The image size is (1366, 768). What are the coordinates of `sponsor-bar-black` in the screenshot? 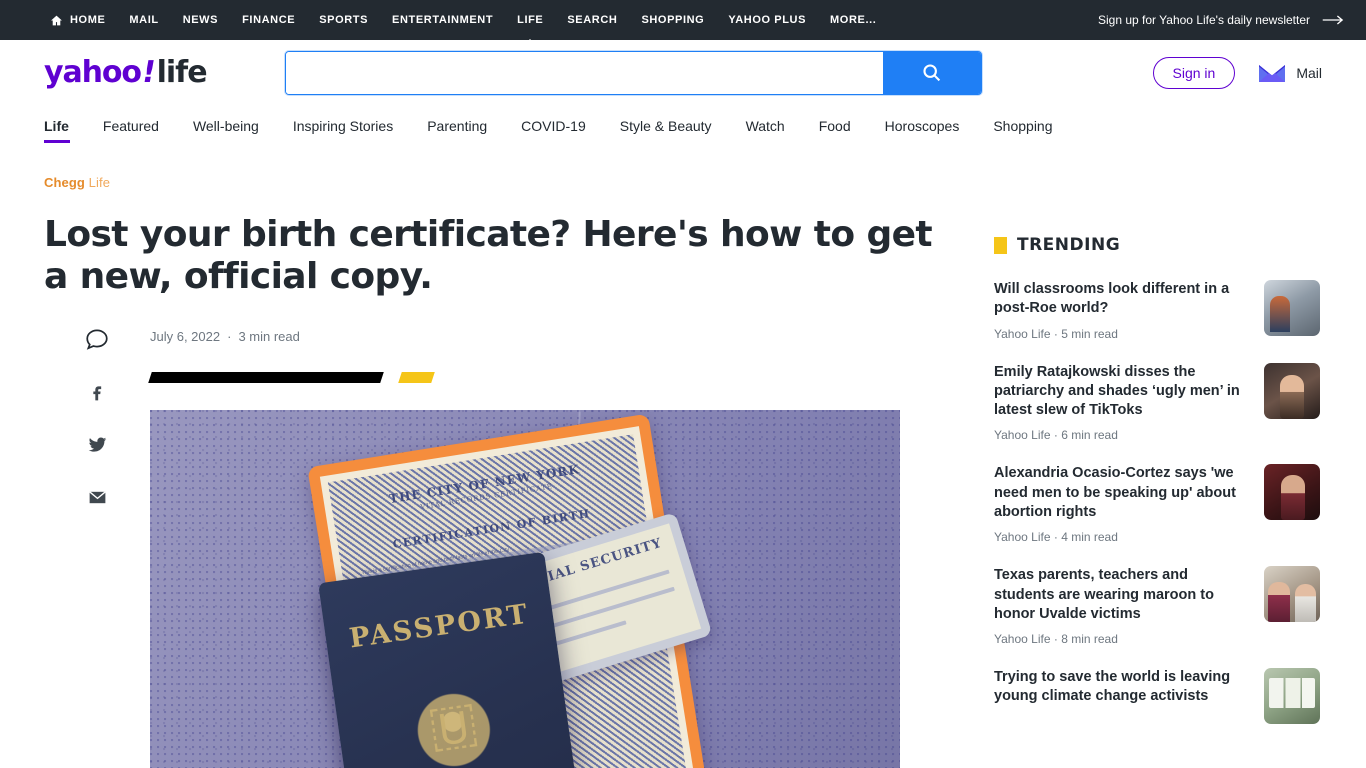 It's located at (266, 377).